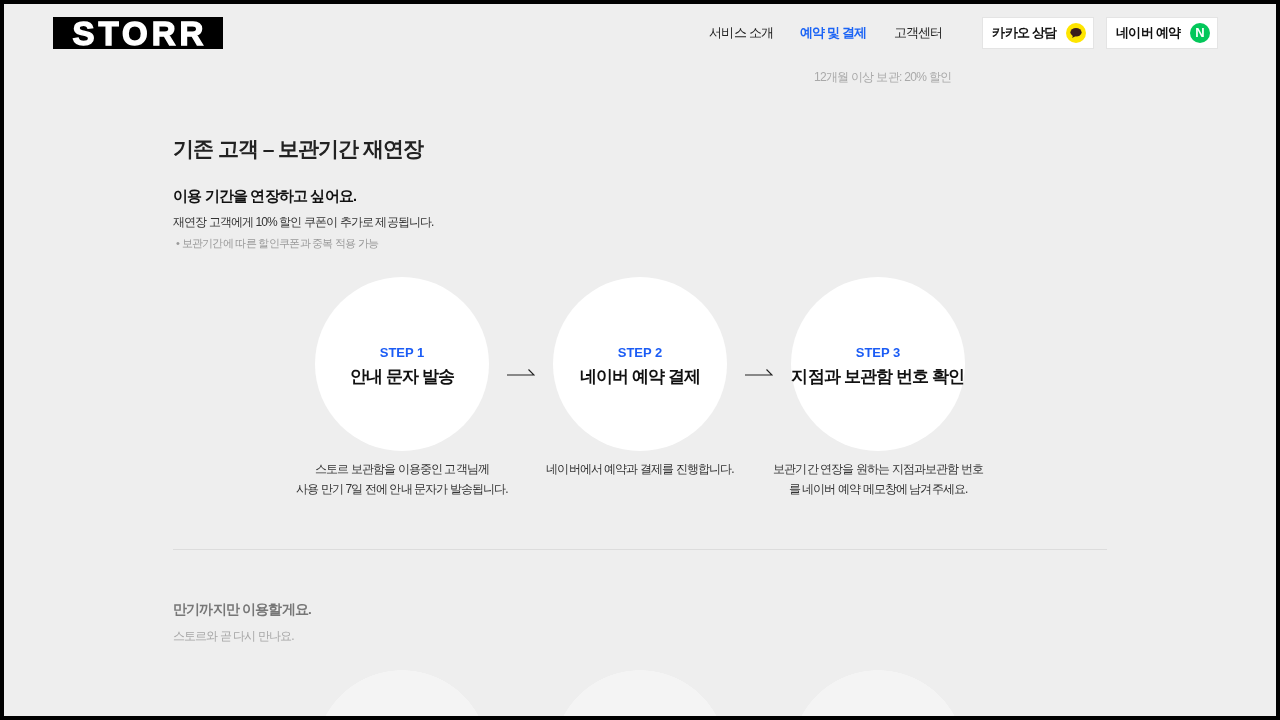  Describe the element at coordinates (299, 149) in the screenshot. I see `page-title: 기존 고객 – 보관기간 재연장` at that location.